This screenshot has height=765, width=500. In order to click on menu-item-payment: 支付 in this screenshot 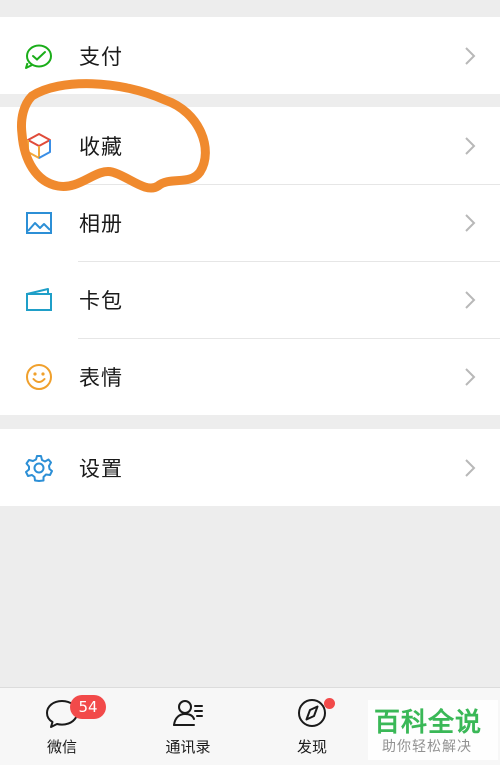, I will do `click(250, 55)`.